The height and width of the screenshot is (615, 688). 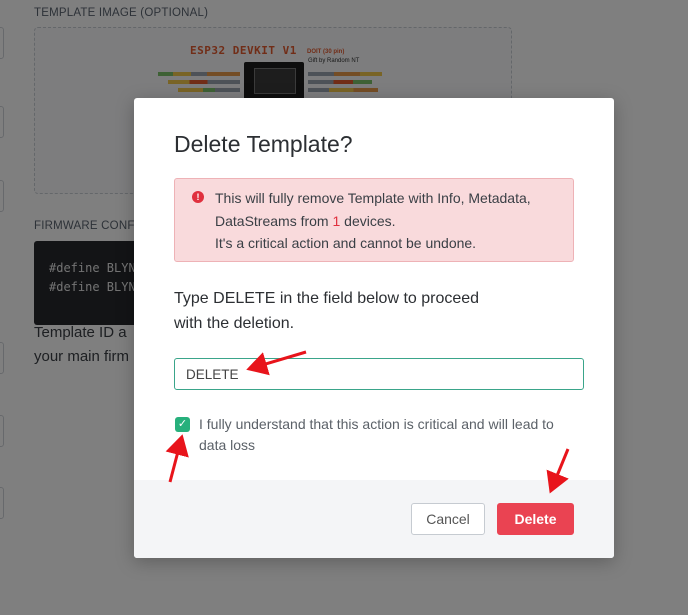 I want to click on warning-icon: !, so click(x=198, y=197).